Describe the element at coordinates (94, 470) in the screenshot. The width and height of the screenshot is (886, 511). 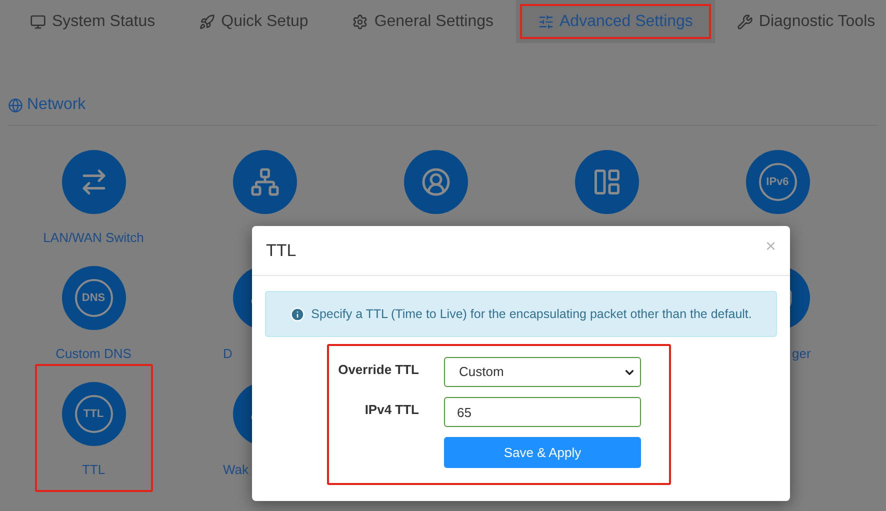
I see `tile-label: TTL` at that location.